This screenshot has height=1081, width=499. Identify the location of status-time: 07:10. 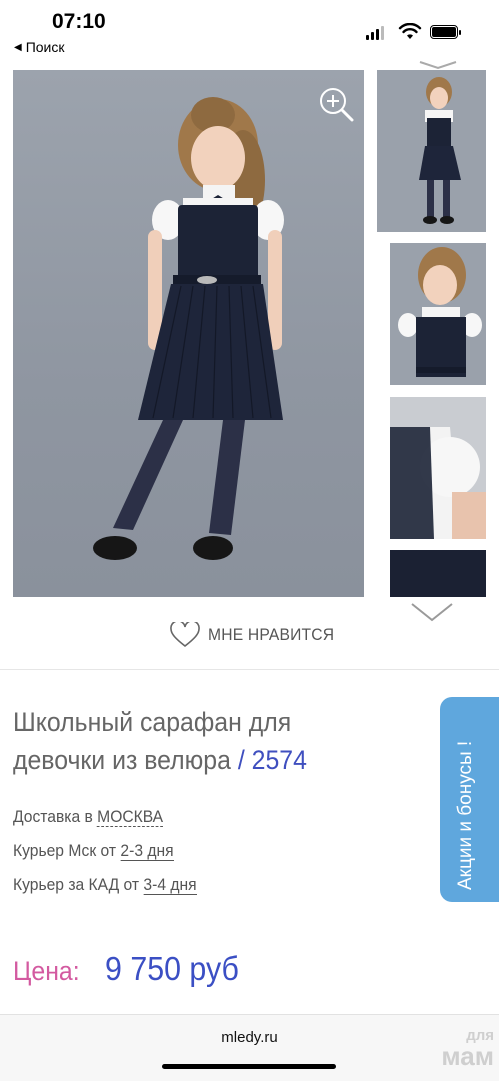
(79, 21).